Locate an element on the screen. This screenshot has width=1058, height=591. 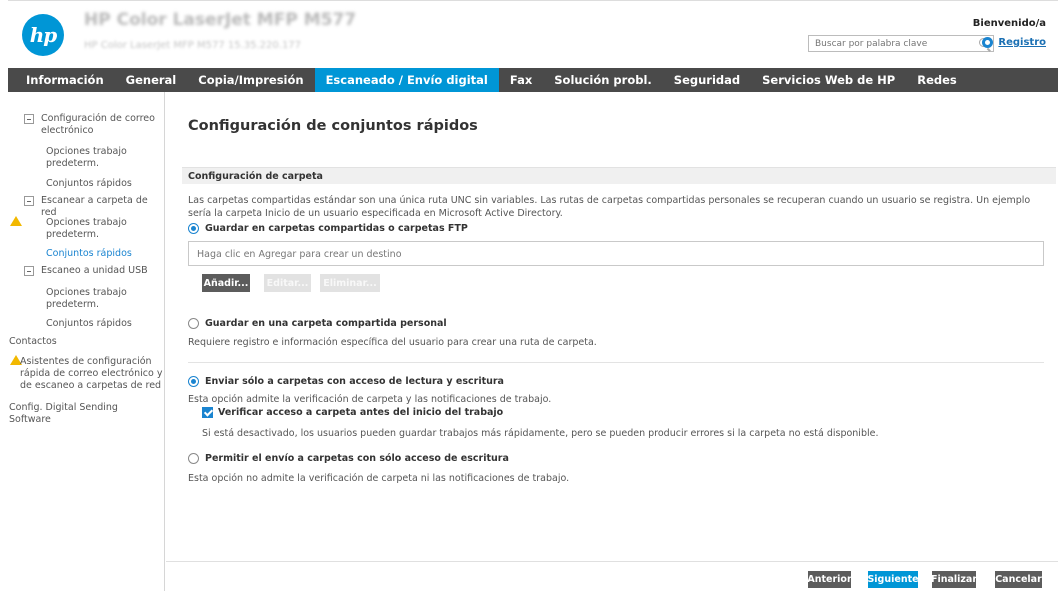
tab-copia-impresion: Copia/Impresión is located at coordinates (250, 80).